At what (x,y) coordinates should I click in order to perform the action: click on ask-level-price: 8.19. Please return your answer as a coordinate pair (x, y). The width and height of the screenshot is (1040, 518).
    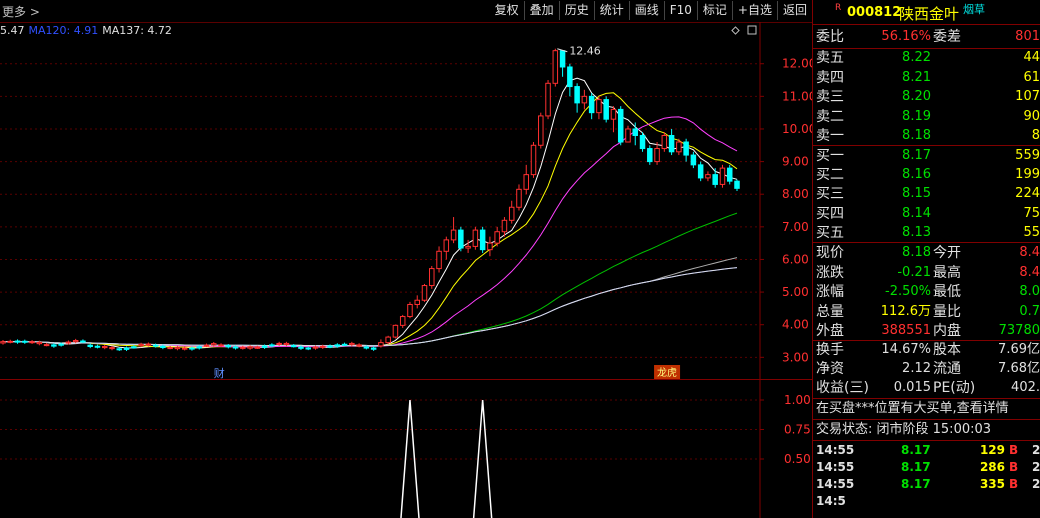
    Looking at the image, I should click on (916, 117).